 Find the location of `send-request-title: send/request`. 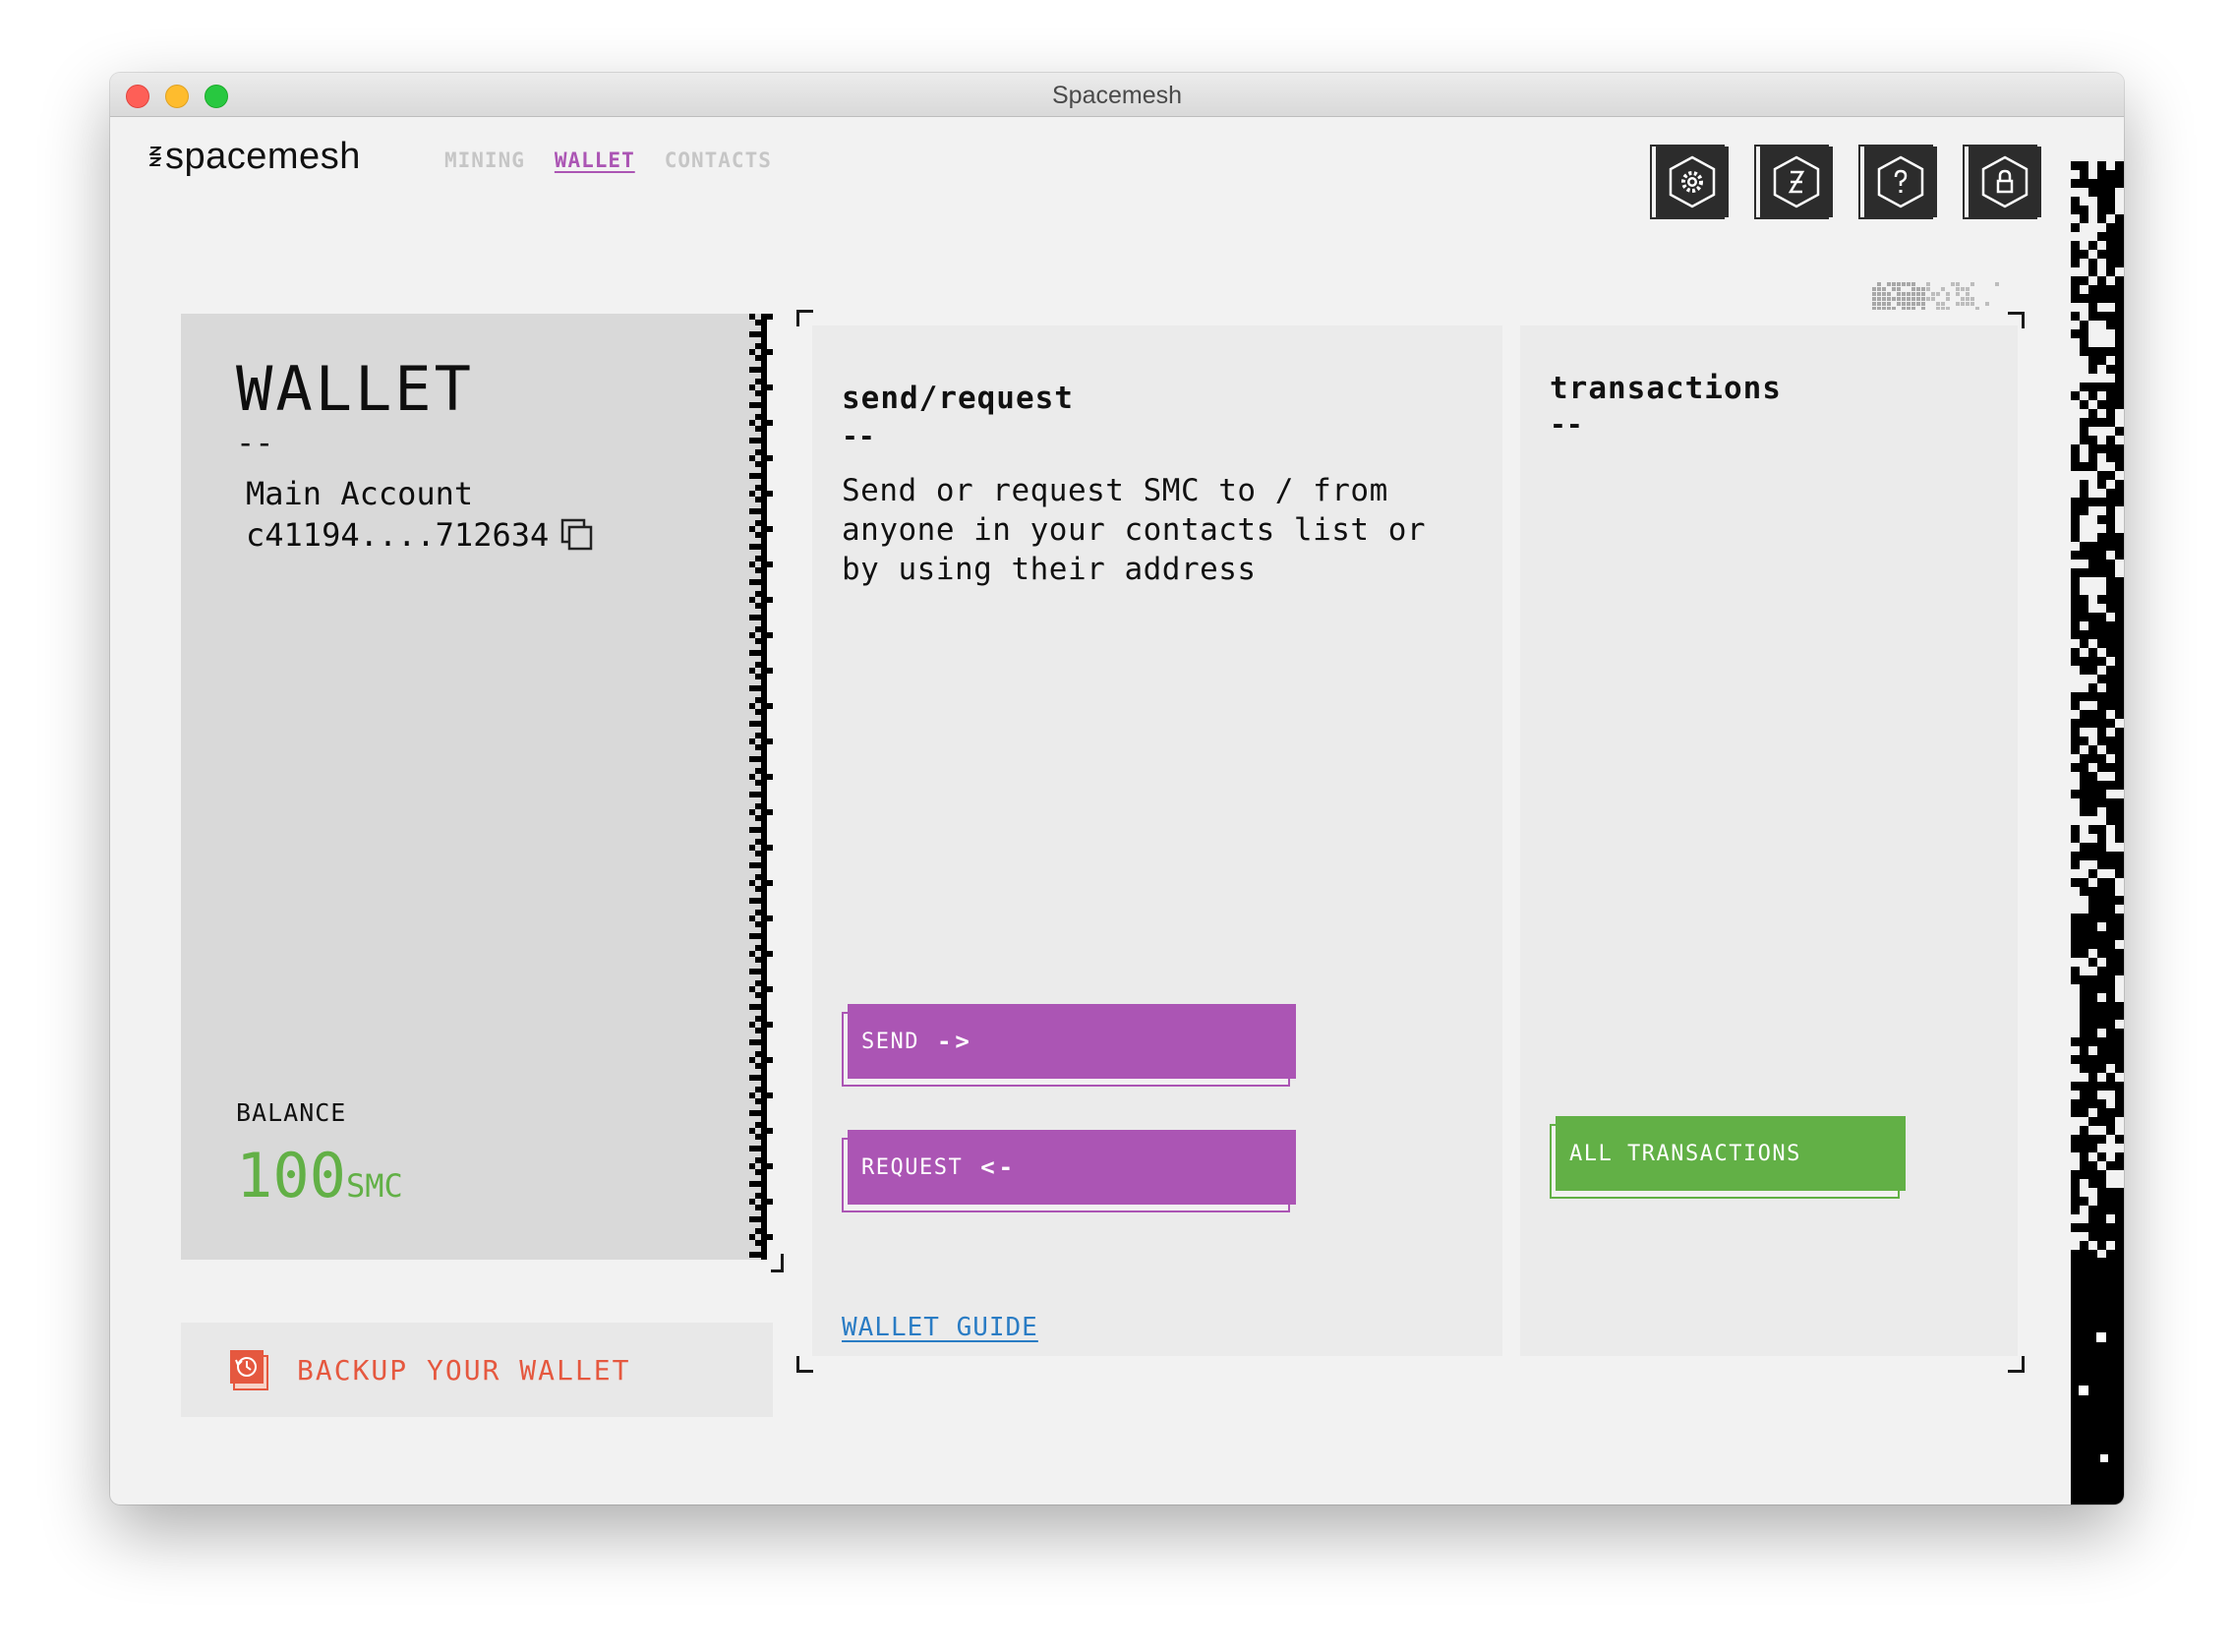

send-request-title: send/request is located at coordinates (958, 398).